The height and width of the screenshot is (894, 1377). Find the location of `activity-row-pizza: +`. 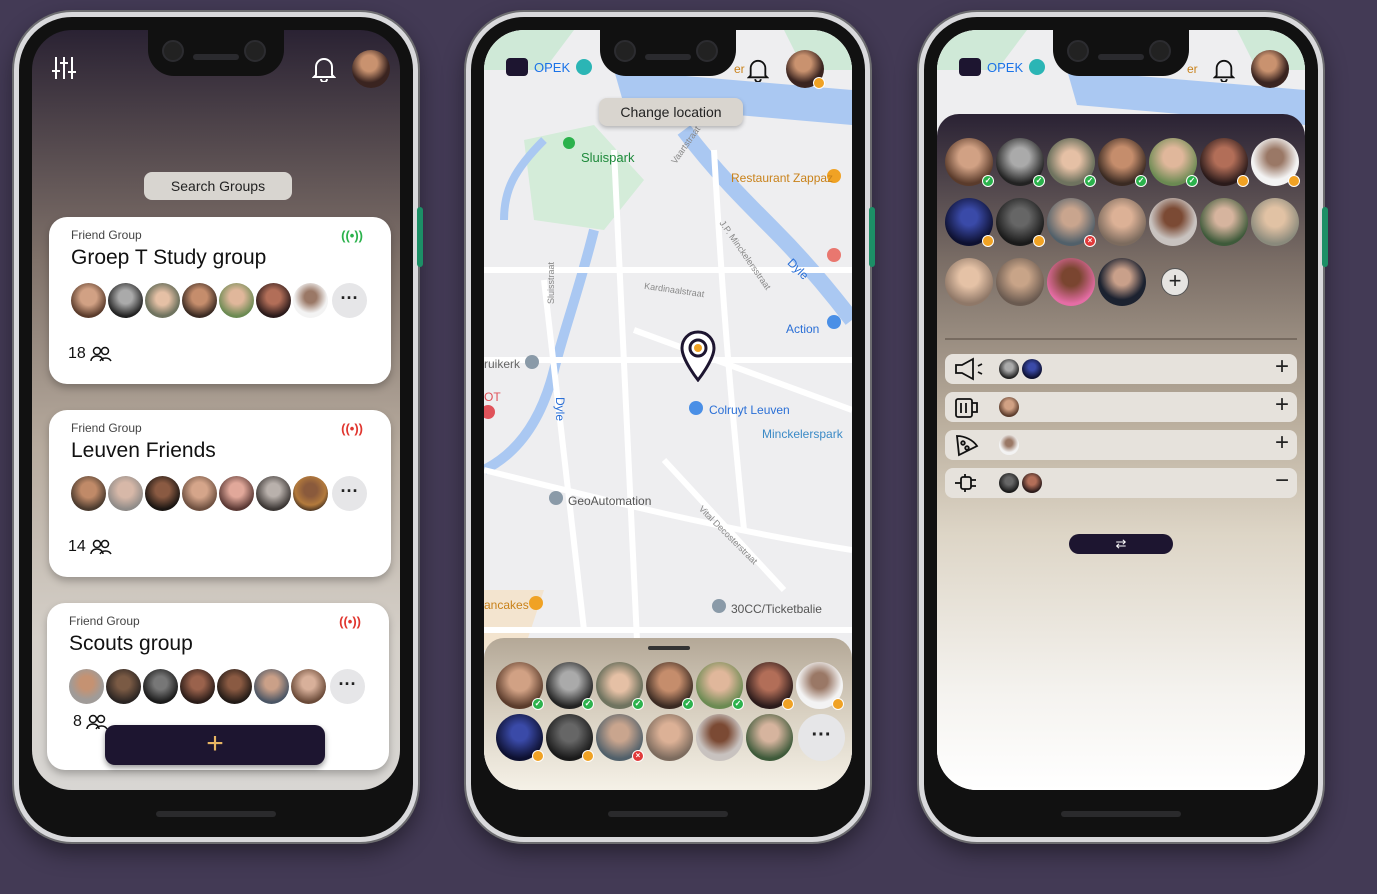

activity-row-pizza: + is located at coordinates (1121, 444).